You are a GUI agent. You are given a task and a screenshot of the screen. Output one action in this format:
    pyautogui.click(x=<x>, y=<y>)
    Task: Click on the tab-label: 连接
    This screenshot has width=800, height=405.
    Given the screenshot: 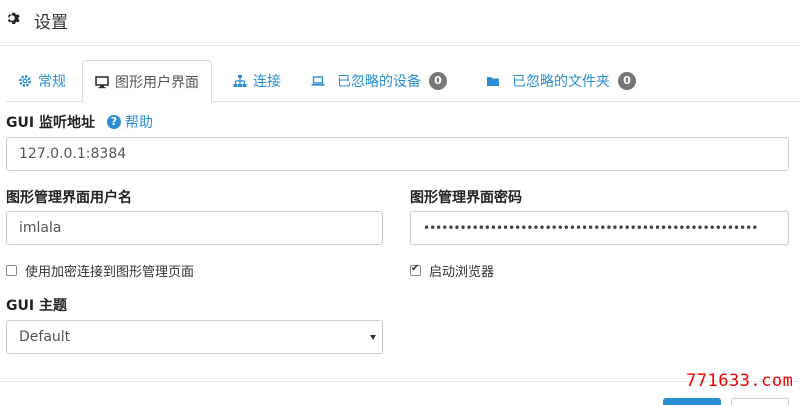 What is the action you would take?
    pyautogui.click(x=267, y=82)
    